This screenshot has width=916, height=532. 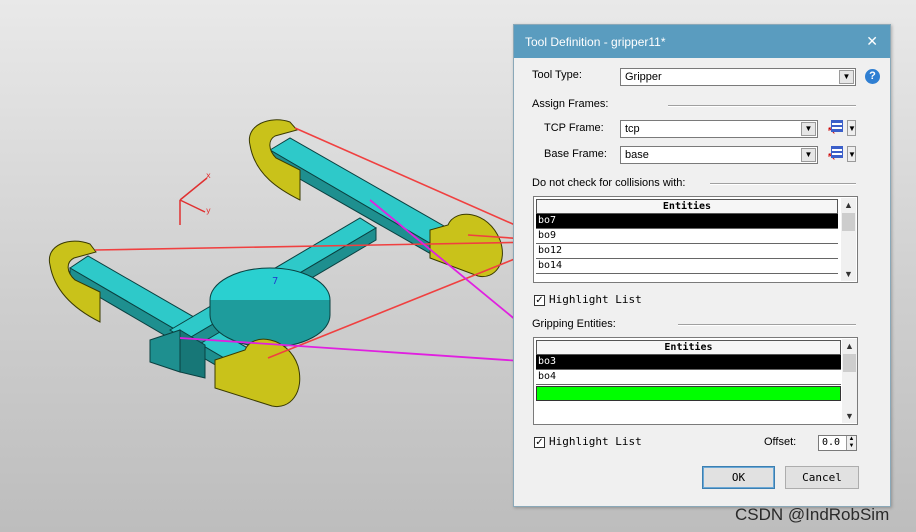 What do you see at coordinates (872, 41) in the screenshot?
I see `close-icon: ✕` at bounding box center [872, 41].